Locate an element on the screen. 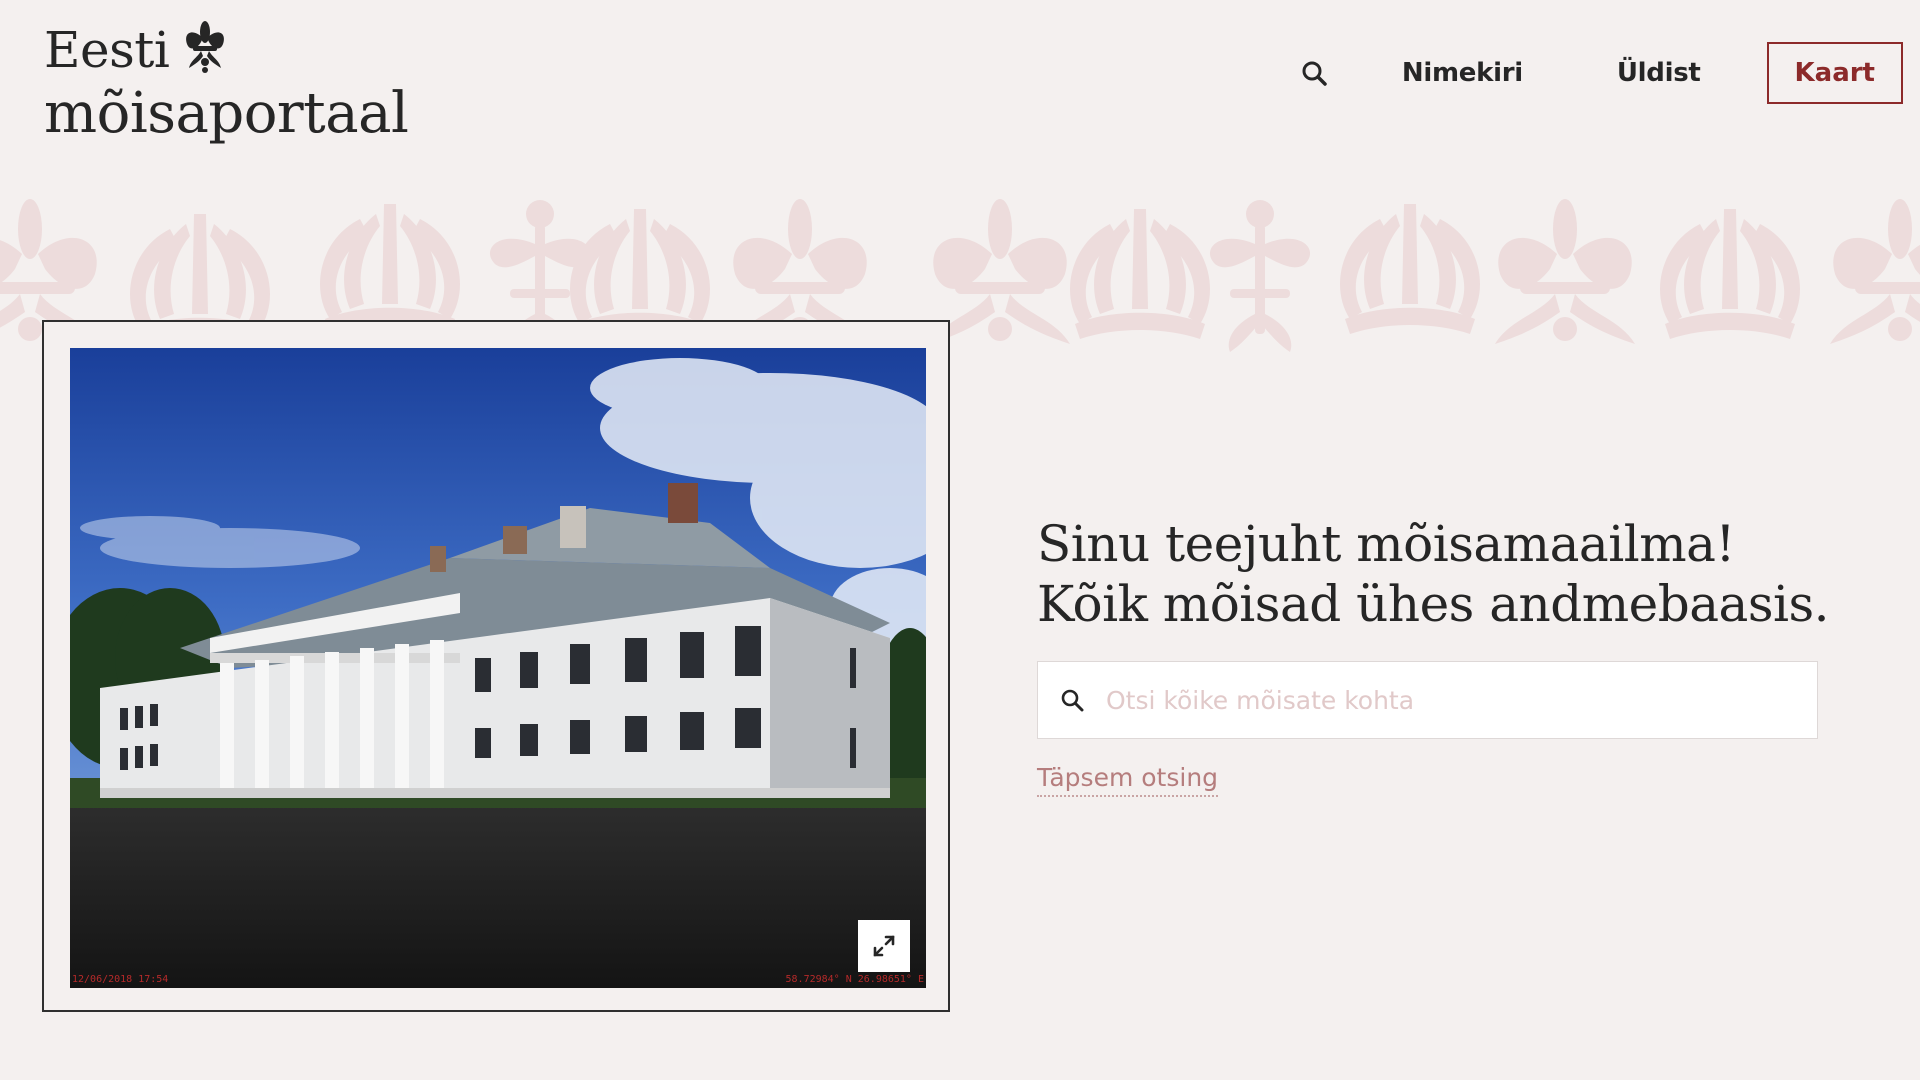  advanced-search-link: Täpsem otsing is located at coordinates (1128, 780).